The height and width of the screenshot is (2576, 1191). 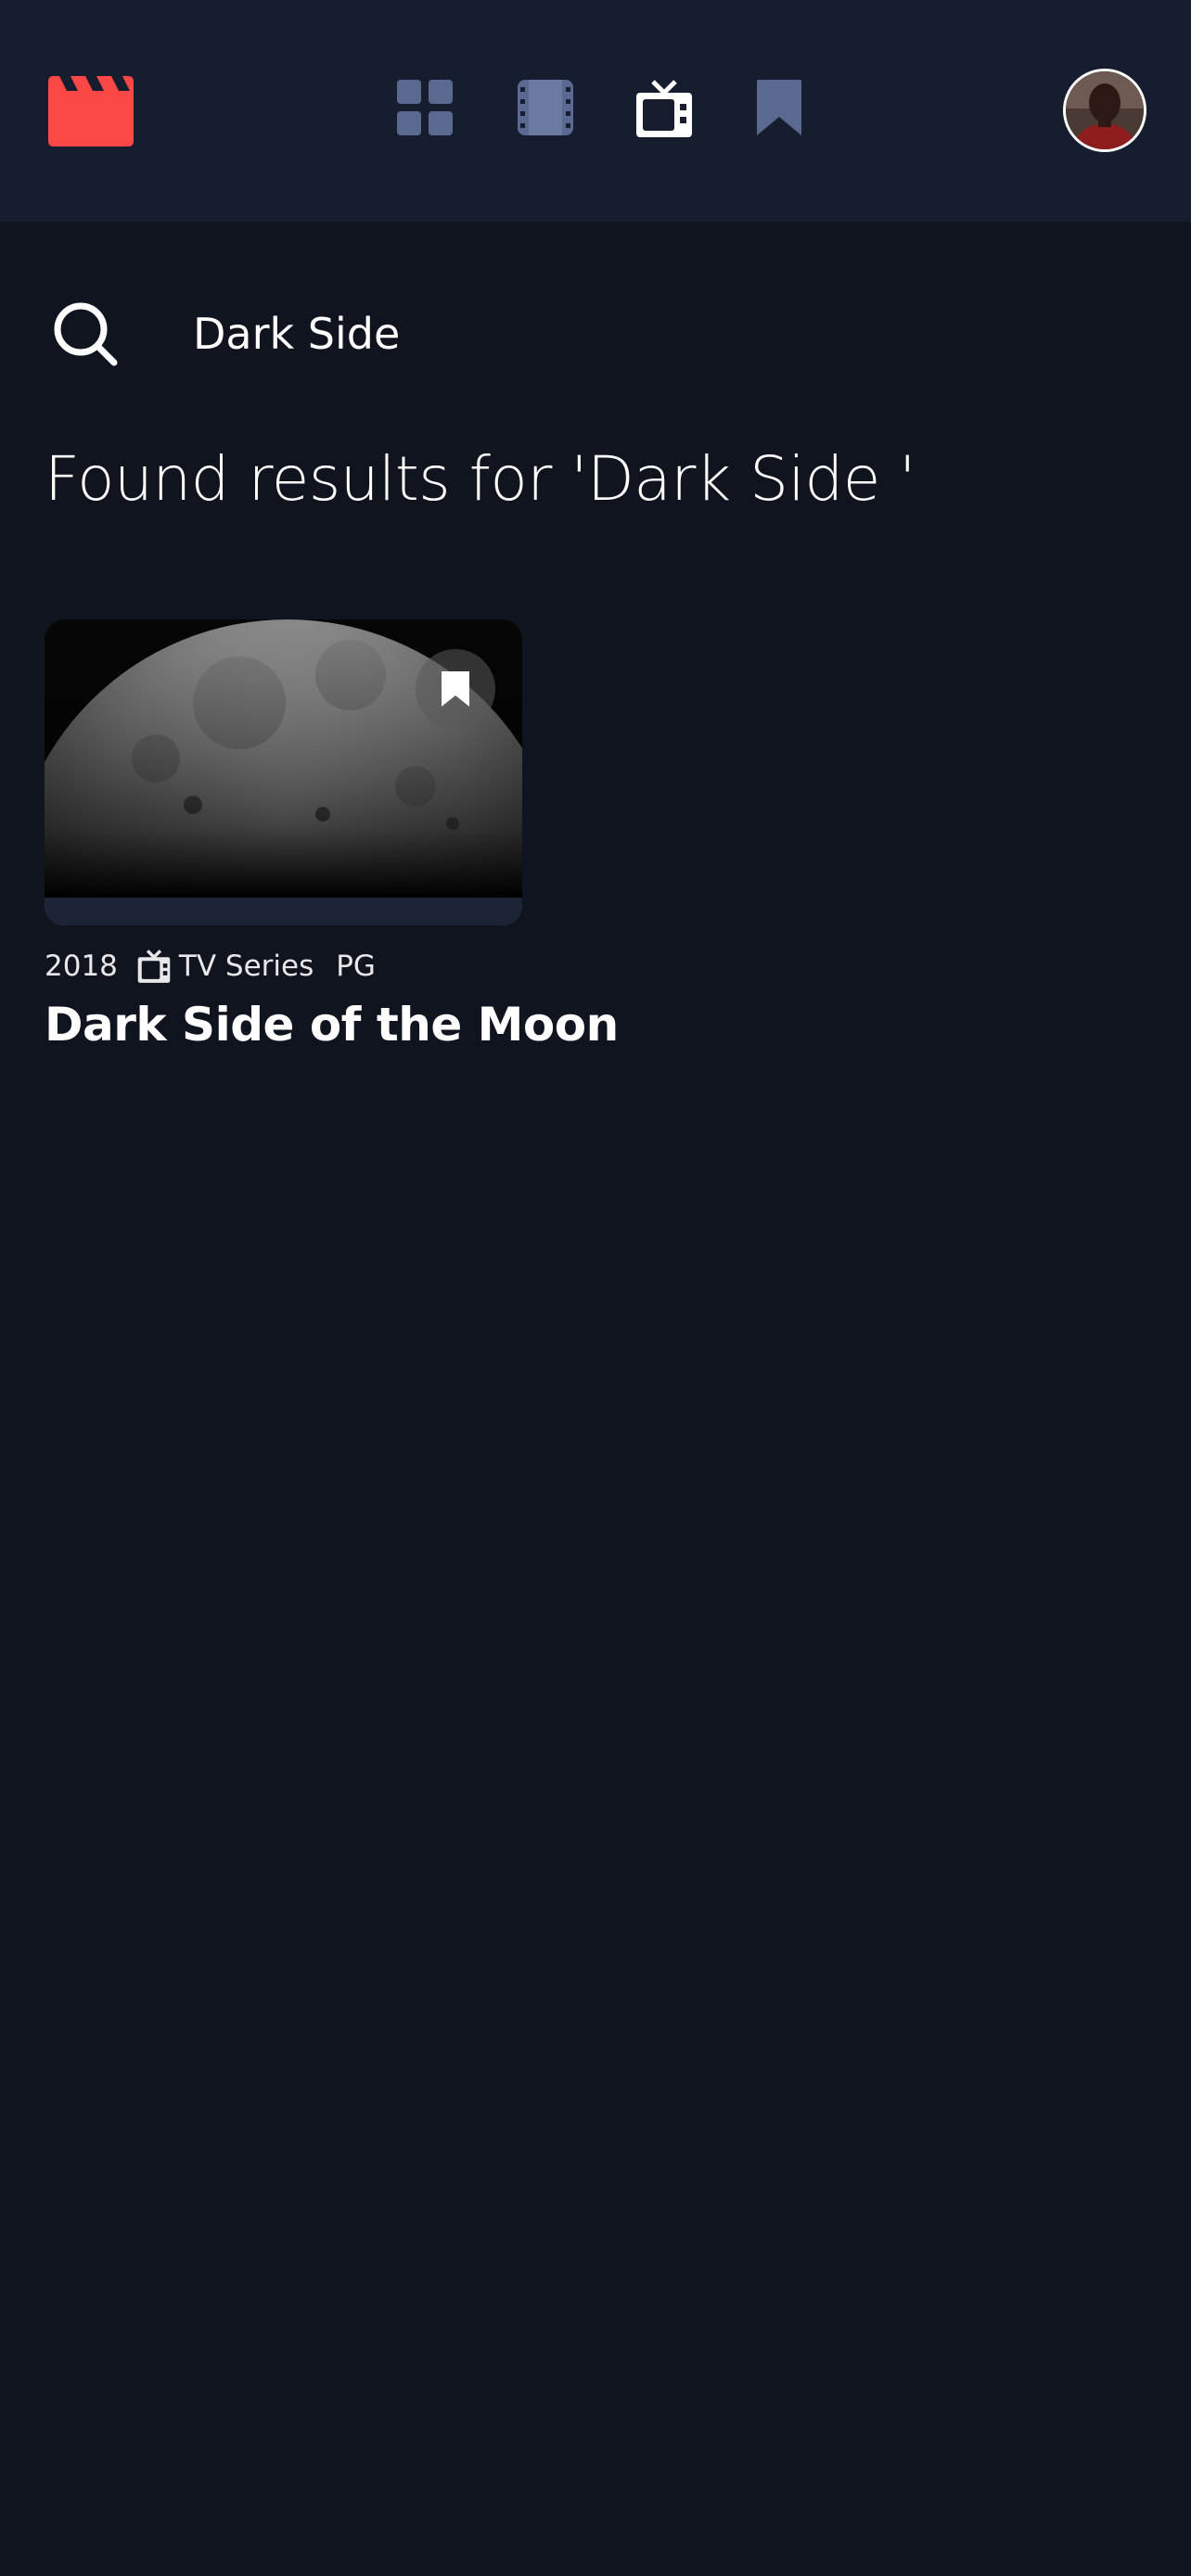 I want to click on results-heading: Found results for 'Dark Side ', so click(x=480, y=479).